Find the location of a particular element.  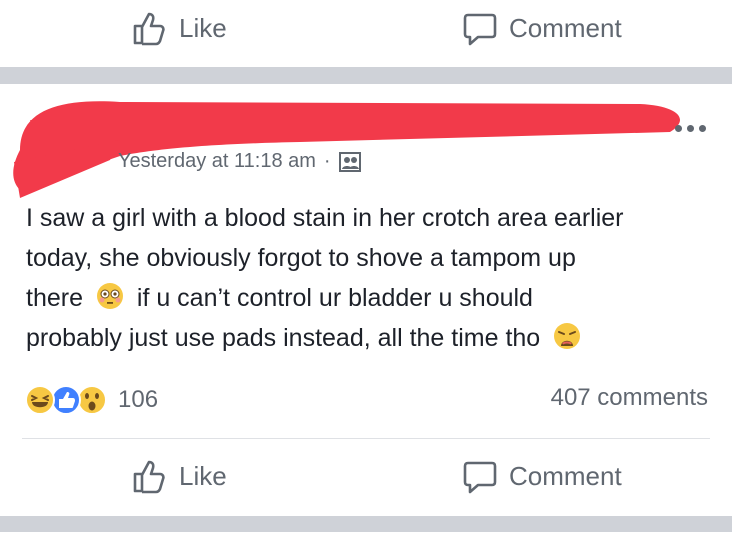

top-like-button: Like is located at coordinates (179, 28).